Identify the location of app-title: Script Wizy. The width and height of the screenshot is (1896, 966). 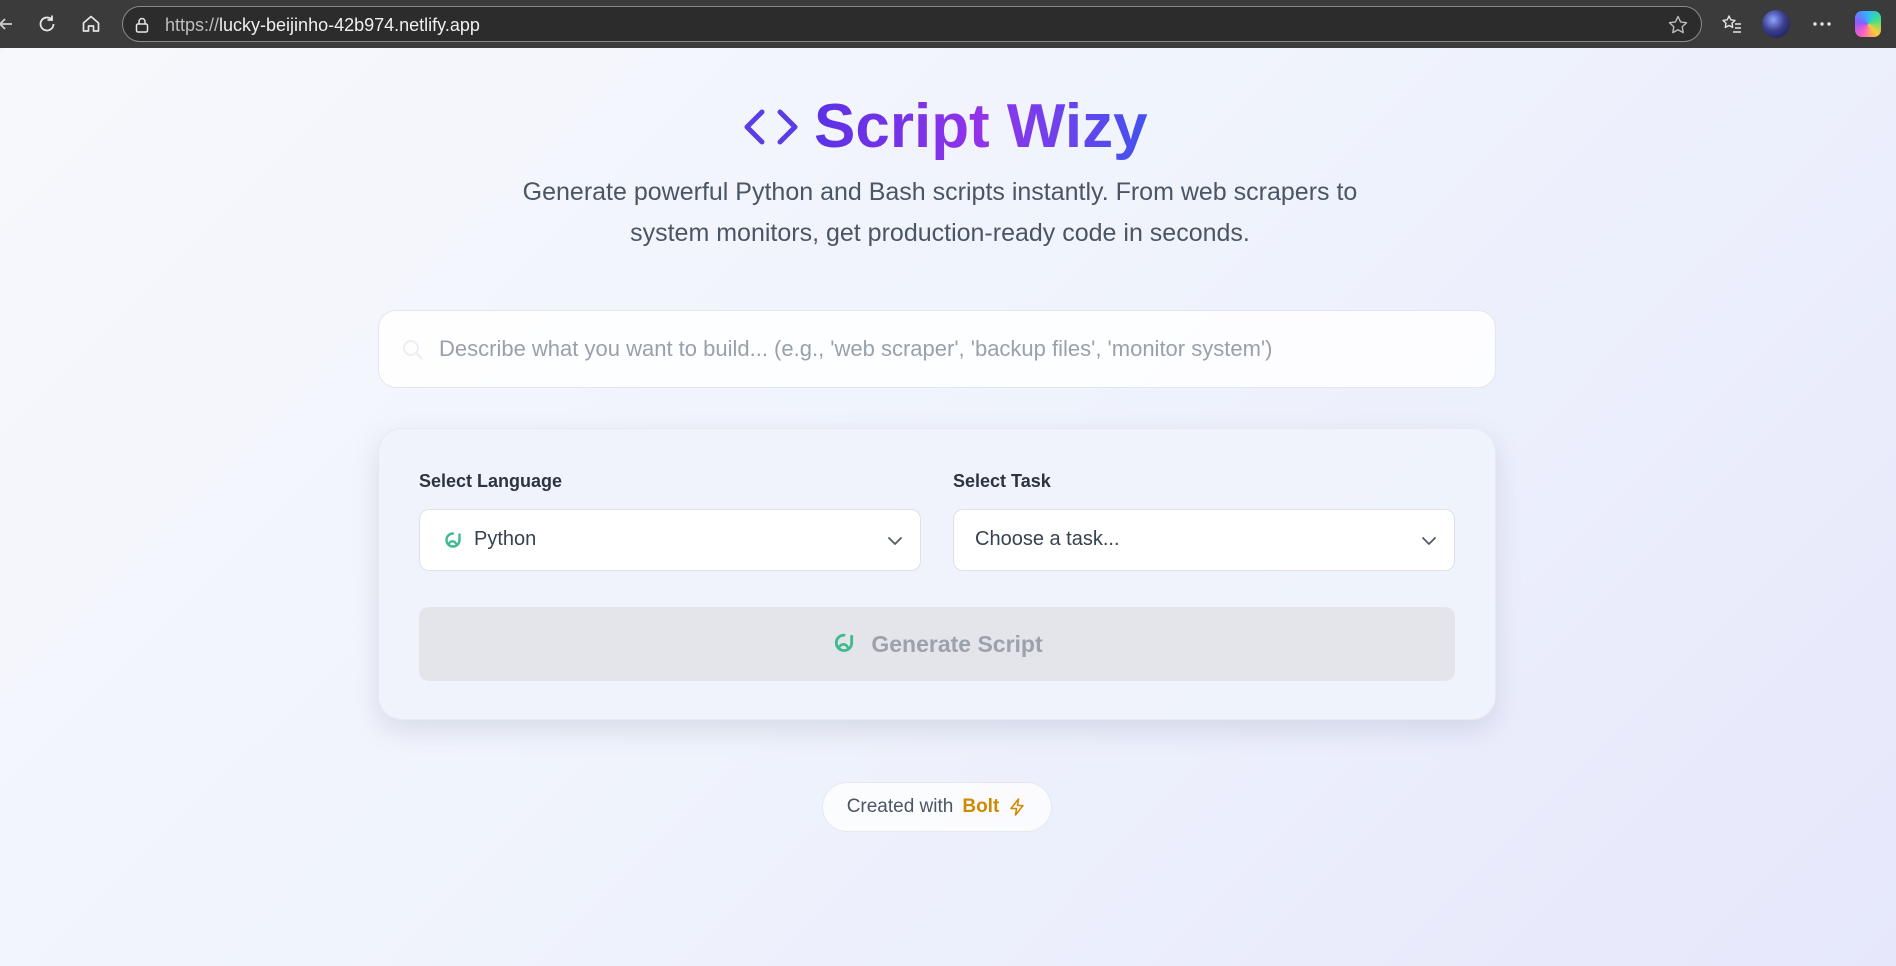
(981, 126).